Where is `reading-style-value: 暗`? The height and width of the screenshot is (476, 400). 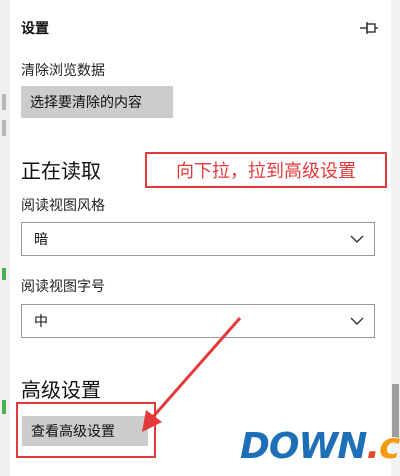 reading-style-value: 暗 is located at coordinates (41, 240).